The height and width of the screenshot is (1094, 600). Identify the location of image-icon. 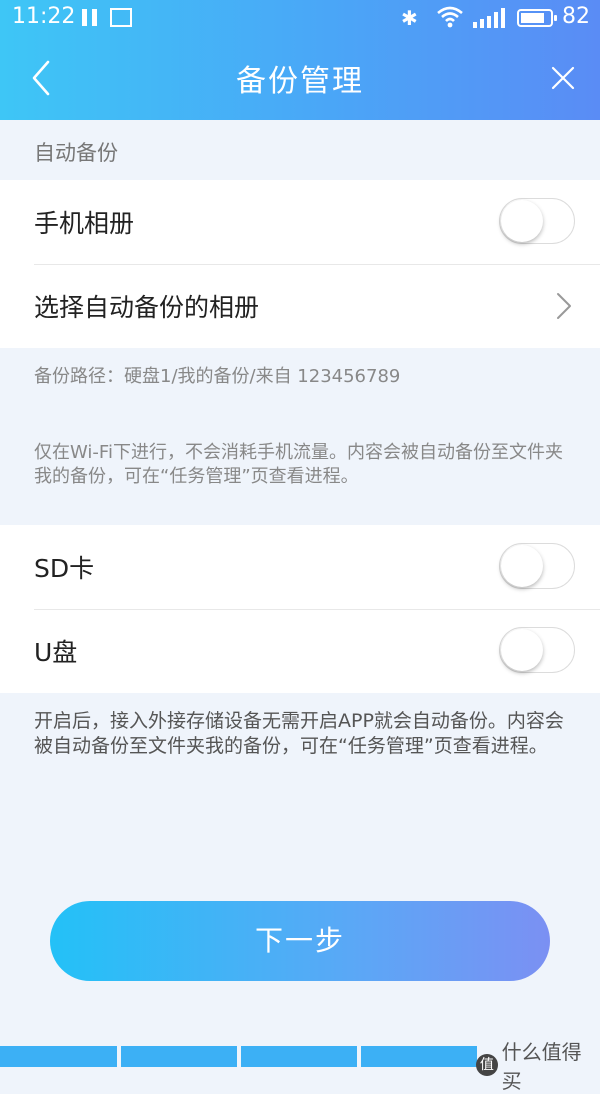
(121, 17).